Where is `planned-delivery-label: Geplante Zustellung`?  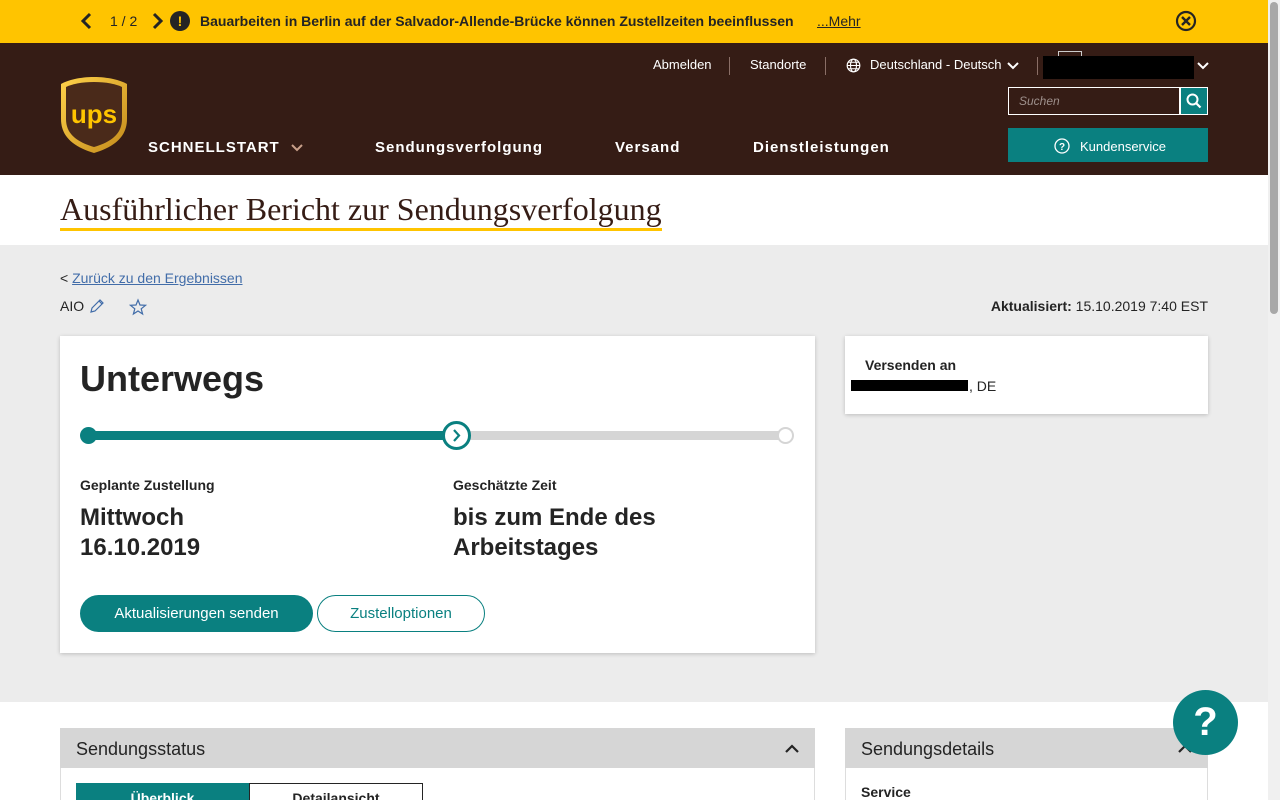
planned-delivery-label: Geplante Zustellung is located at coordinates (147, 485).